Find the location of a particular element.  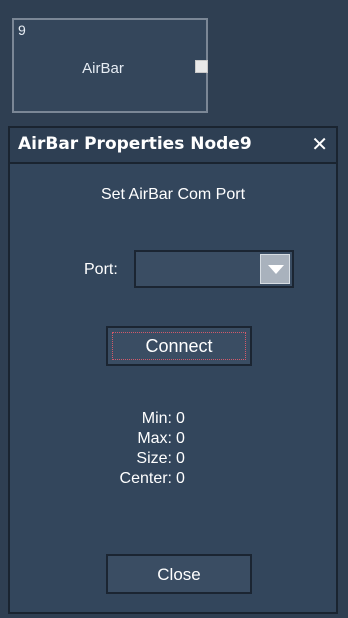

stat-row-max: Max: 0 is located at coordinates (173, 440).